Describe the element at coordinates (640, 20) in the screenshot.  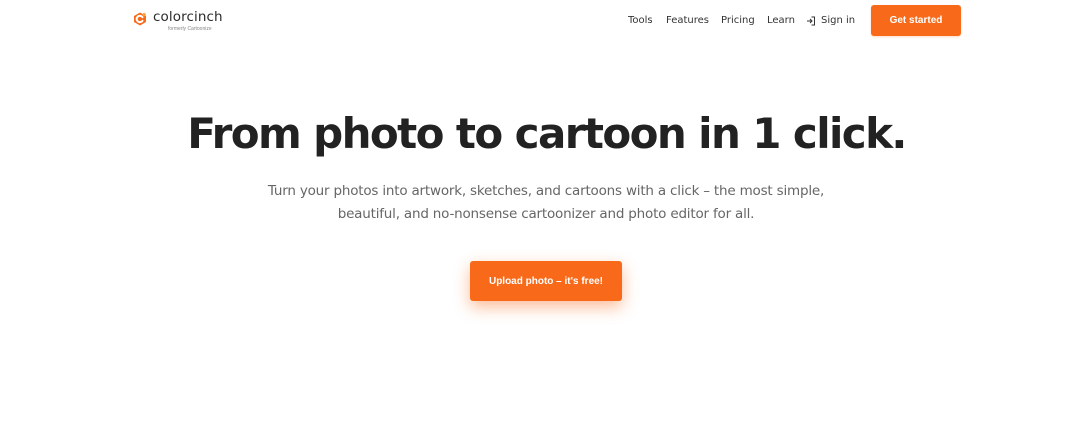
I see `nav-link-tools: Tools` at that location.